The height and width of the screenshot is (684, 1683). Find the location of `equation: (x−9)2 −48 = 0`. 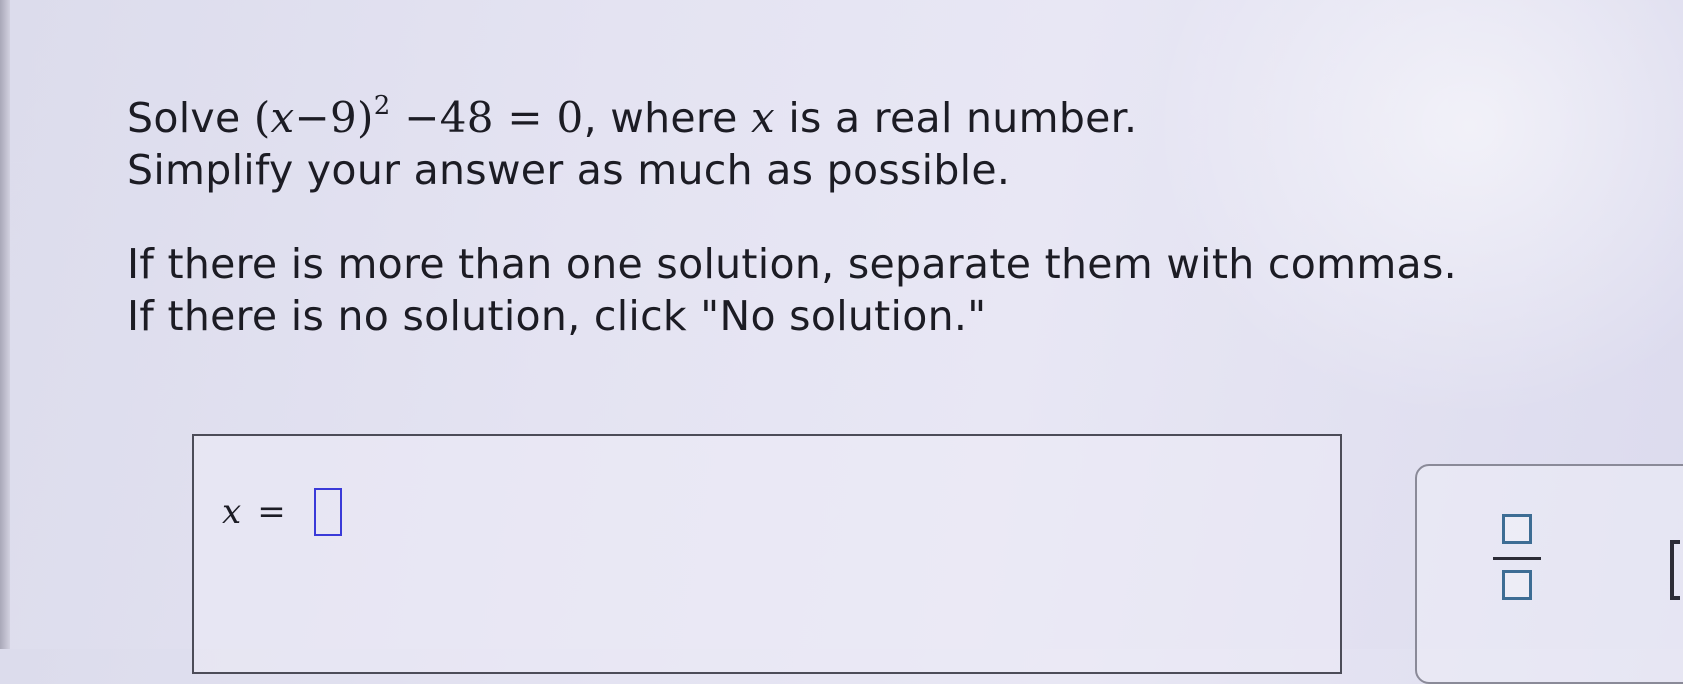

equation: (x−9)2 −48 = 0 is located at coordinates (419, 117).